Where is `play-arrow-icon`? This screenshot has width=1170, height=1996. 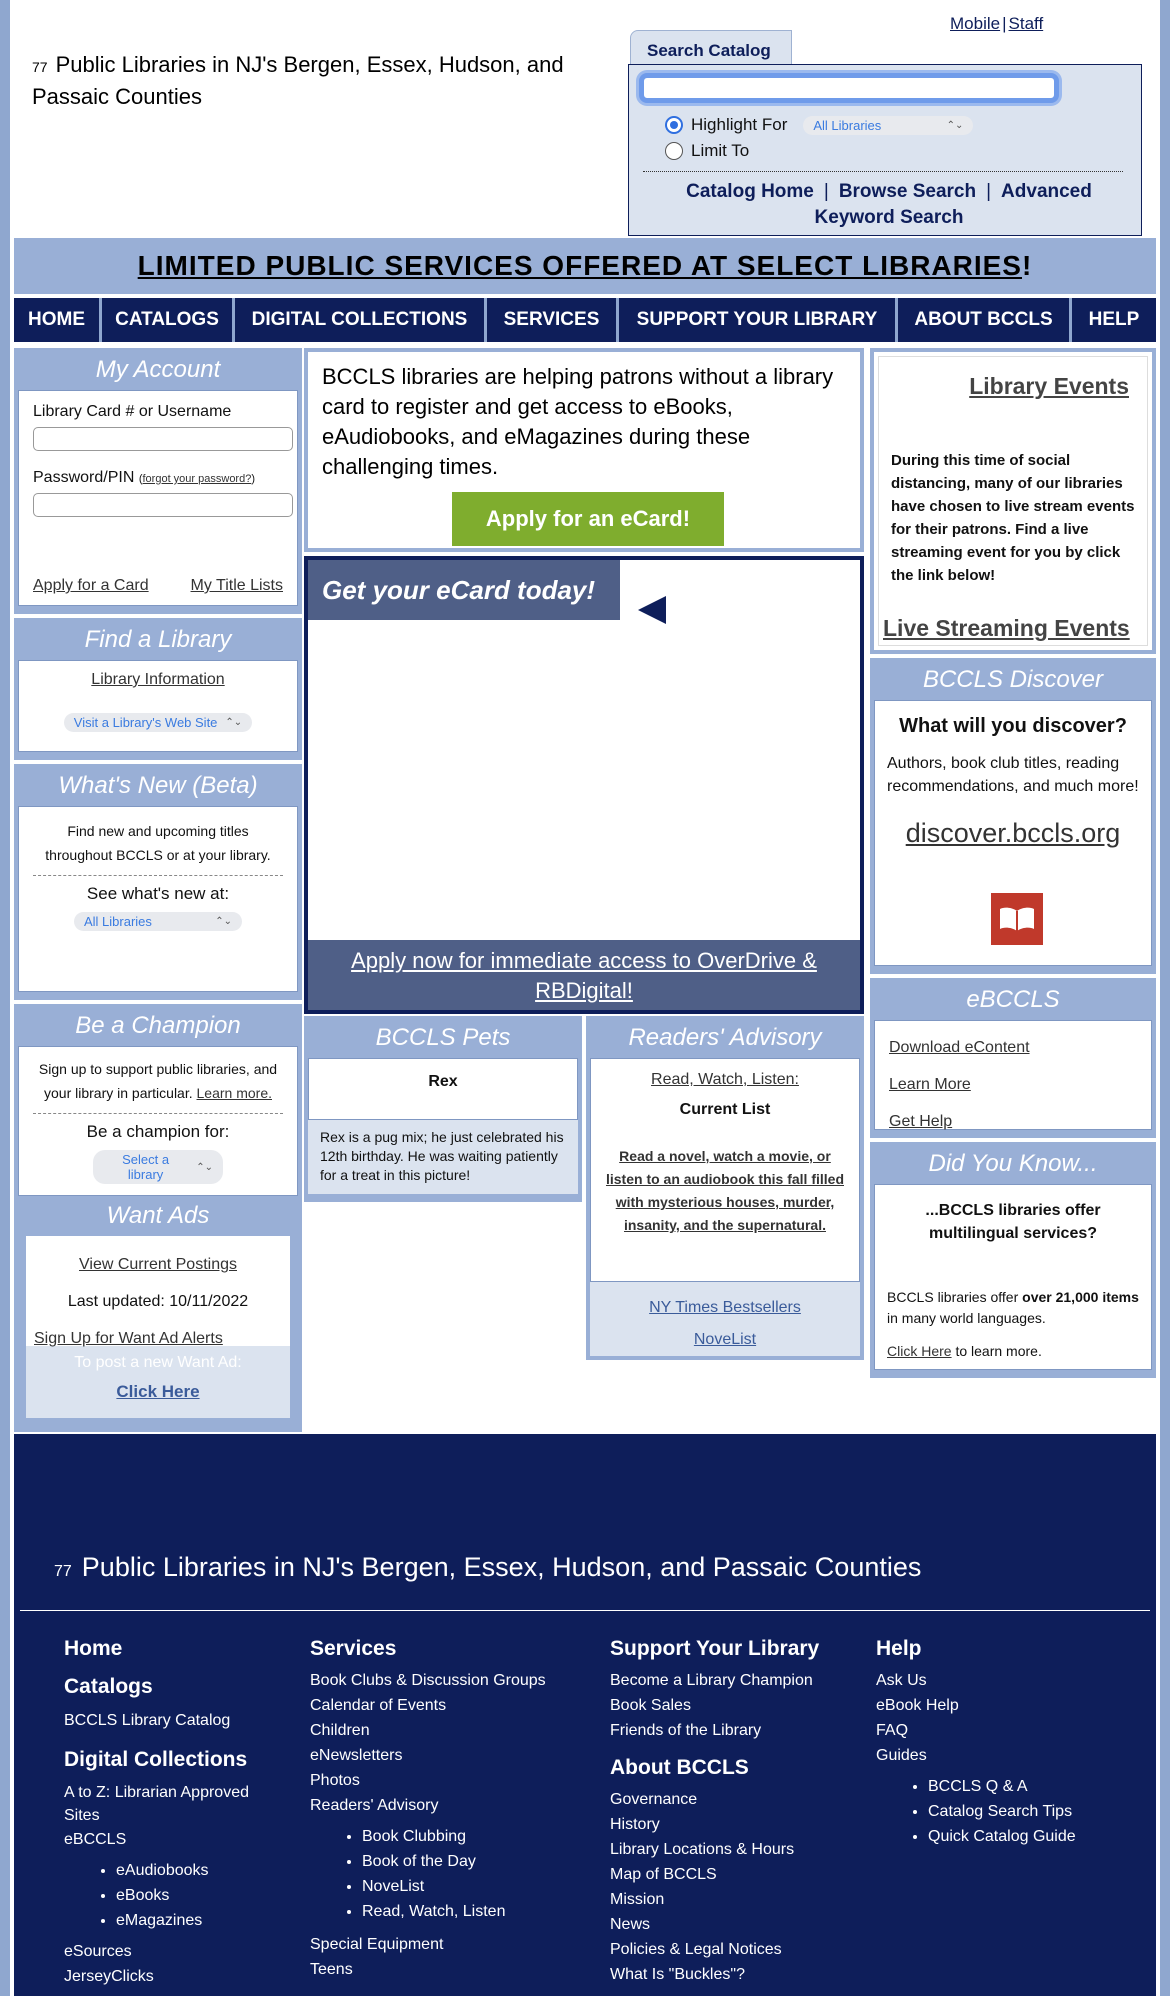 play-arrow-icon is located at coordinates (652, 610).